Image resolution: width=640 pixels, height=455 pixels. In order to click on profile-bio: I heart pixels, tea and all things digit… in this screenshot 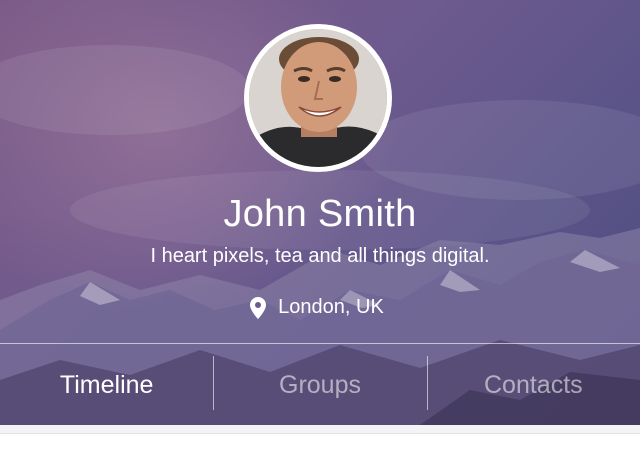, I will do `click(320, 256)`.